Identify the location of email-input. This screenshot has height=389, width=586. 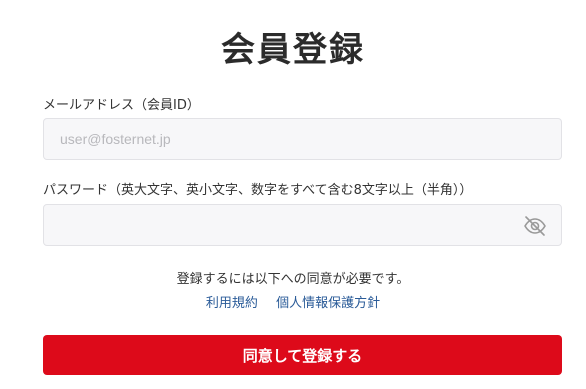
(302, 139).